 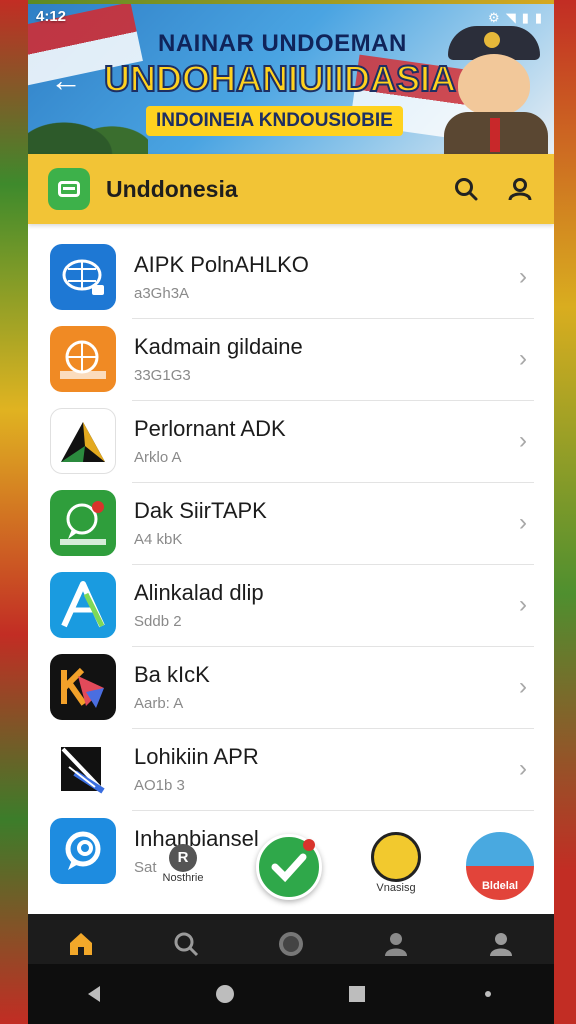 What do you see at coordinates (494, 17) in the screenshot?
I see `settings-icon: ⚙` at bounding box center [494, 17].